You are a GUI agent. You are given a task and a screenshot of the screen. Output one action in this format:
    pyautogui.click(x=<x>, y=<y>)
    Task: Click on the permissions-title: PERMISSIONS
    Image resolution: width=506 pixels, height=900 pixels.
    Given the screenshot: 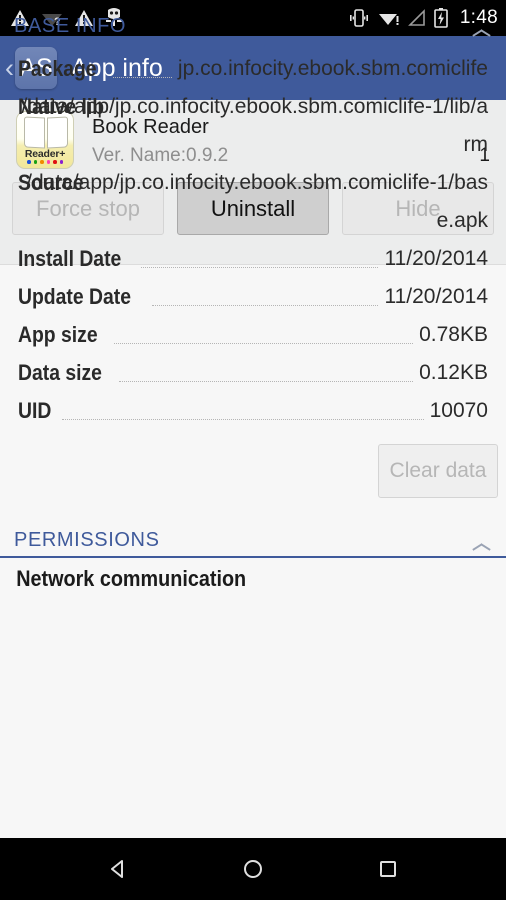 What is the action you would take?
    pyautogui.click(x=87, y=540)
    